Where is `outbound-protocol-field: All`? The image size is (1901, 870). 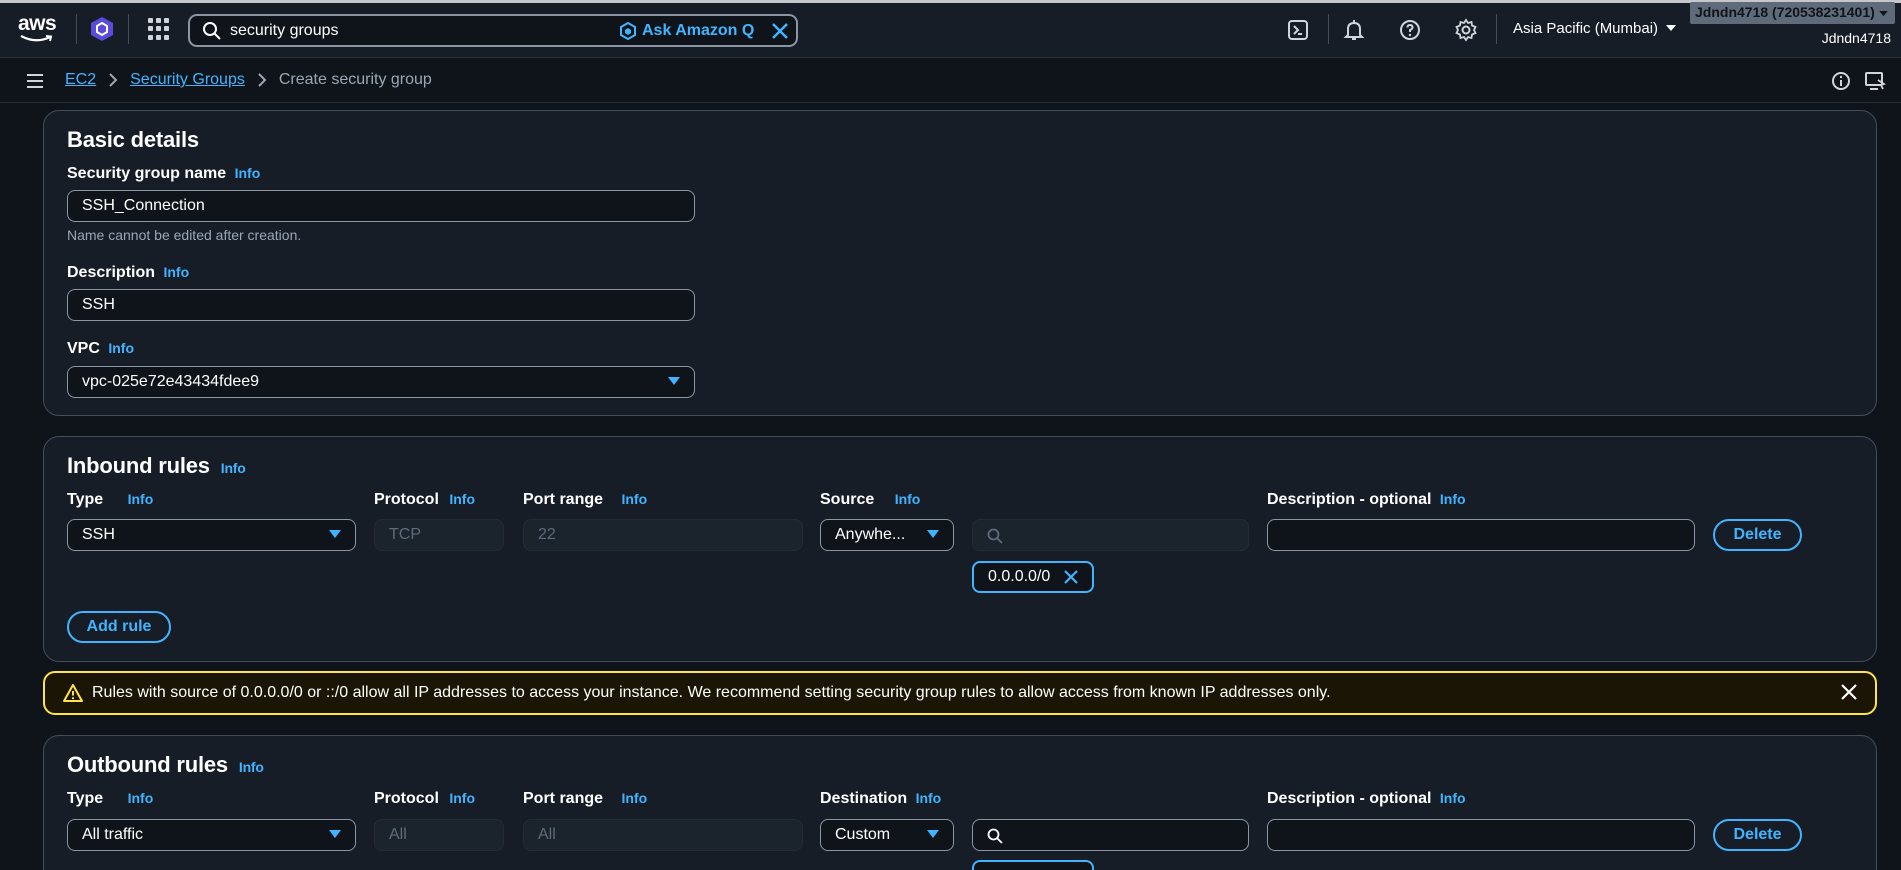
outbound-protocol-field: All is located at coordinates (439, 835).